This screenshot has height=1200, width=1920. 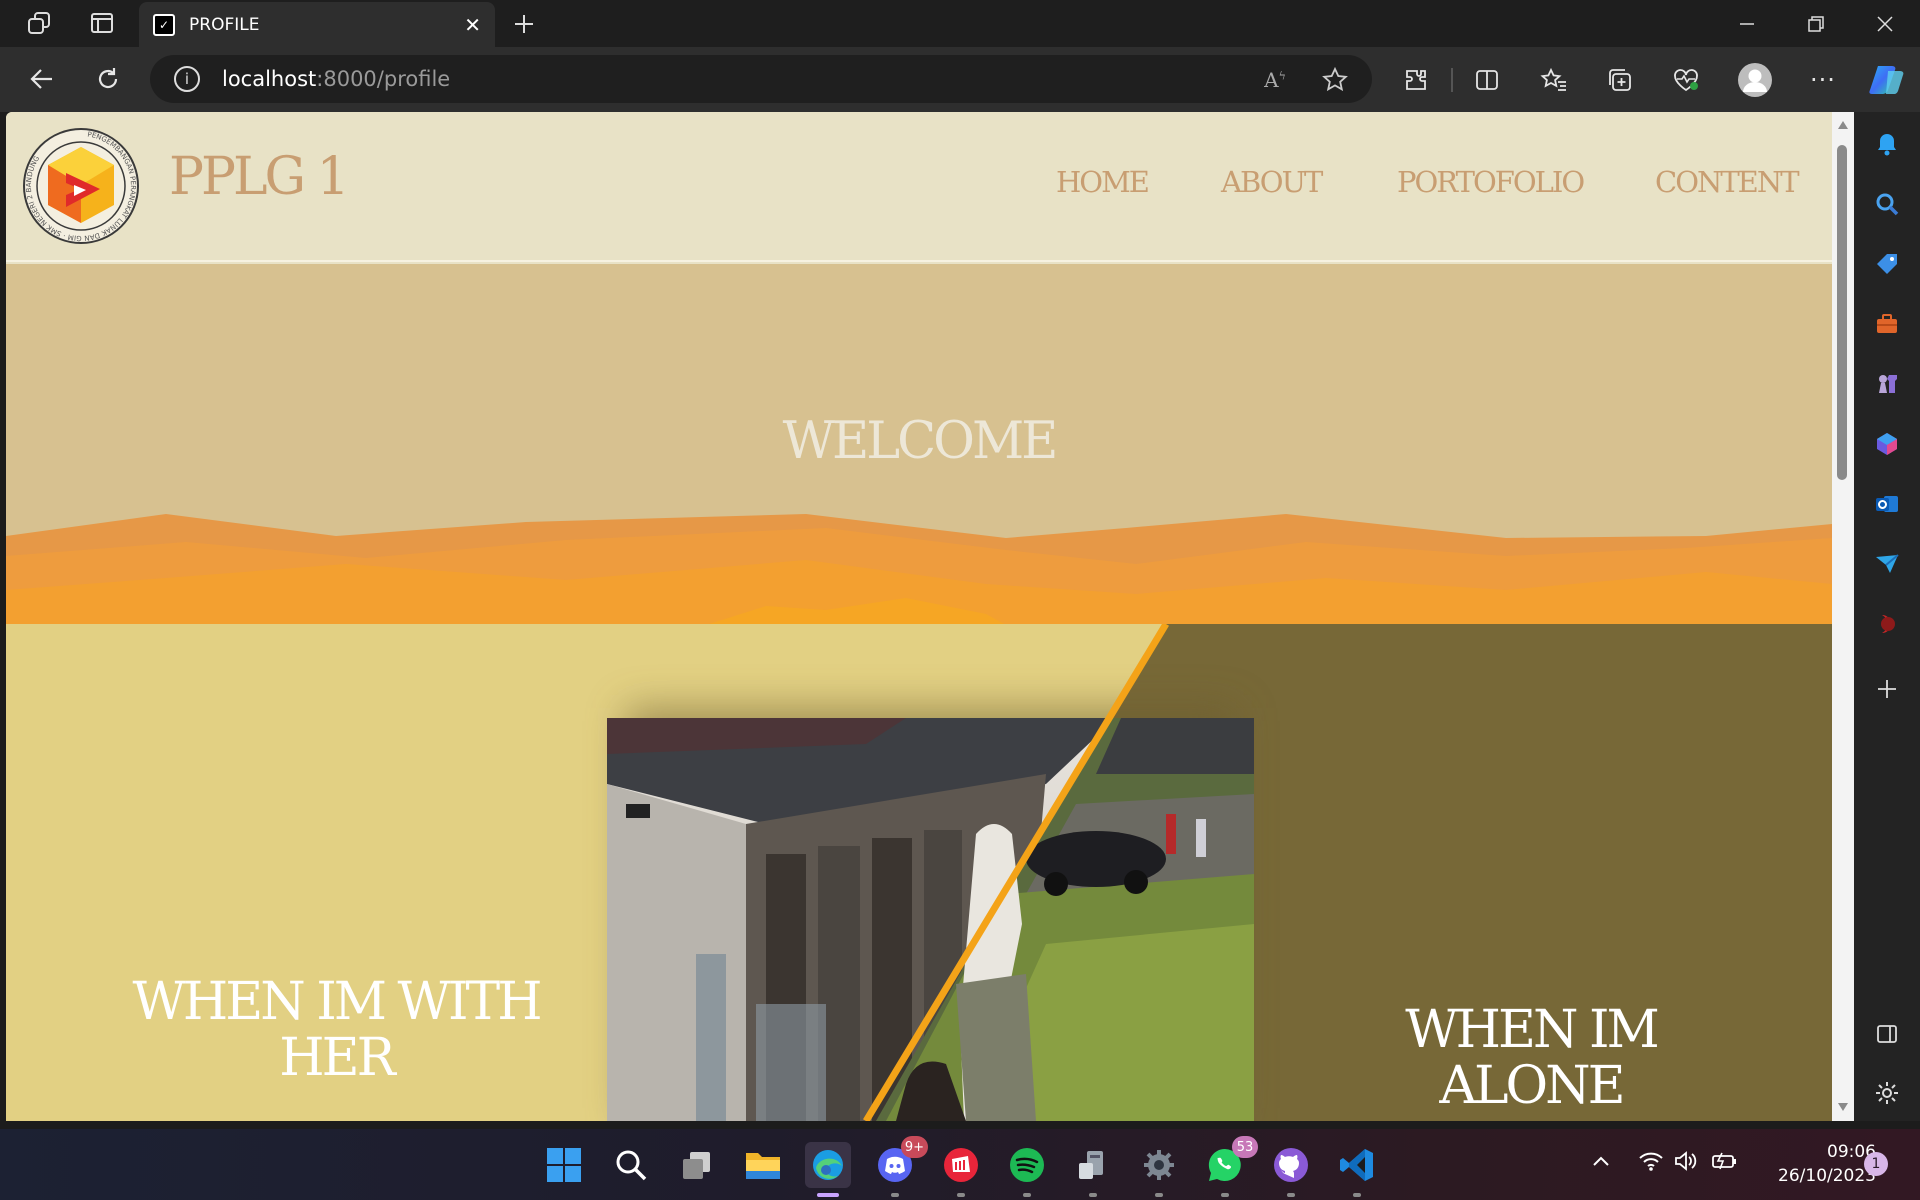 What do you see at coordinates (187, 79) in the screenshot?
I see `site-info-icon: i` at bounding box center [187, 79].